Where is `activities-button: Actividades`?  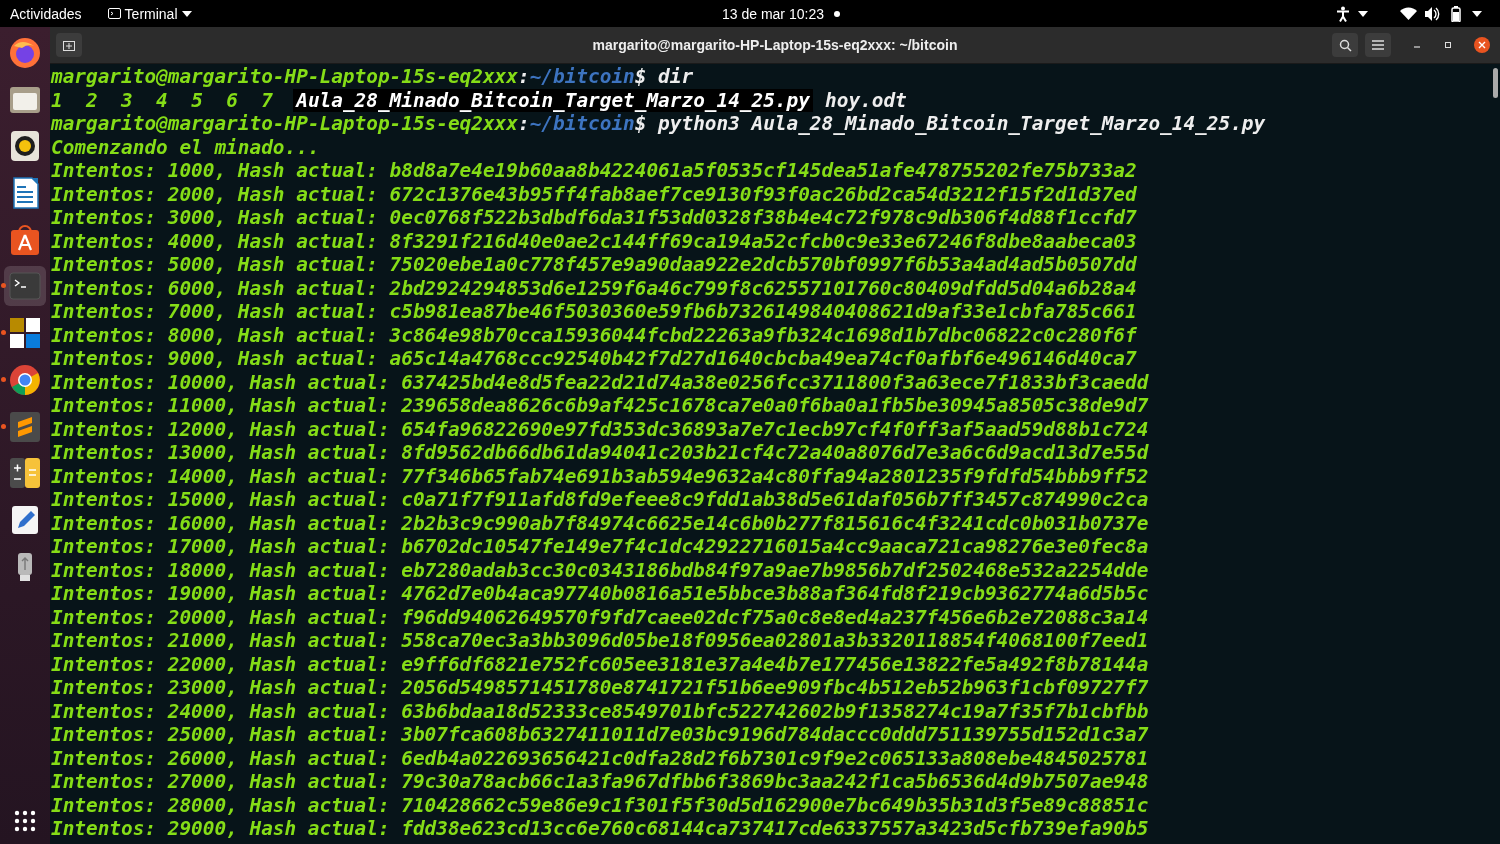
activities-button: Actividades is located at coordinates (46, 13).